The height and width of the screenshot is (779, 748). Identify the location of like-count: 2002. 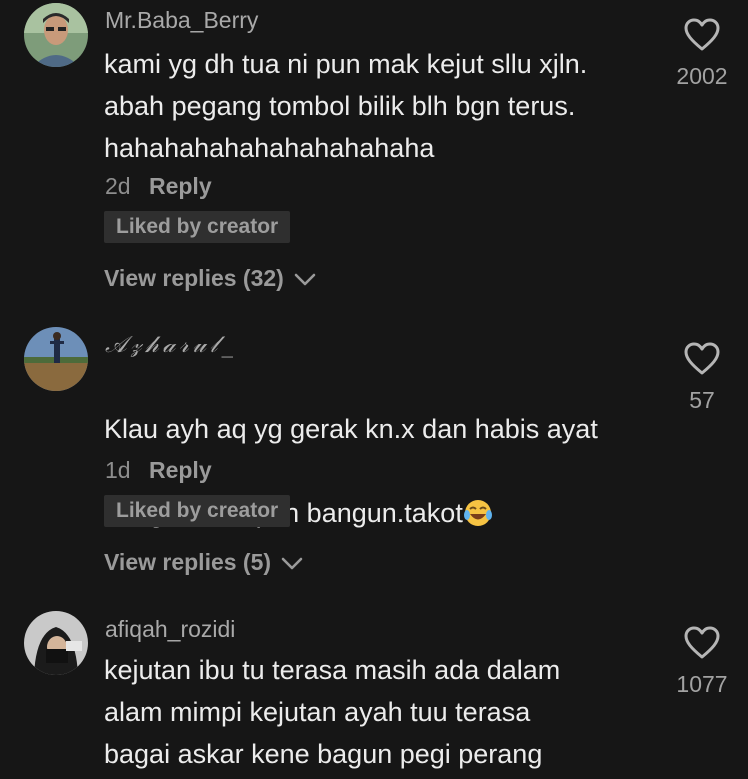
(702, 76).